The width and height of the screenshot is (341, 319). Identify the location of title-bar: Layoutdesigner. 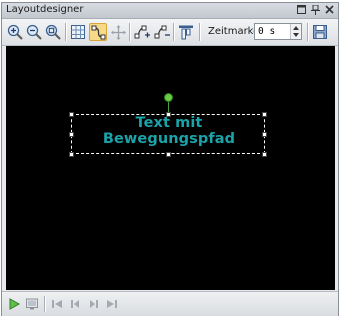
(170, 11).